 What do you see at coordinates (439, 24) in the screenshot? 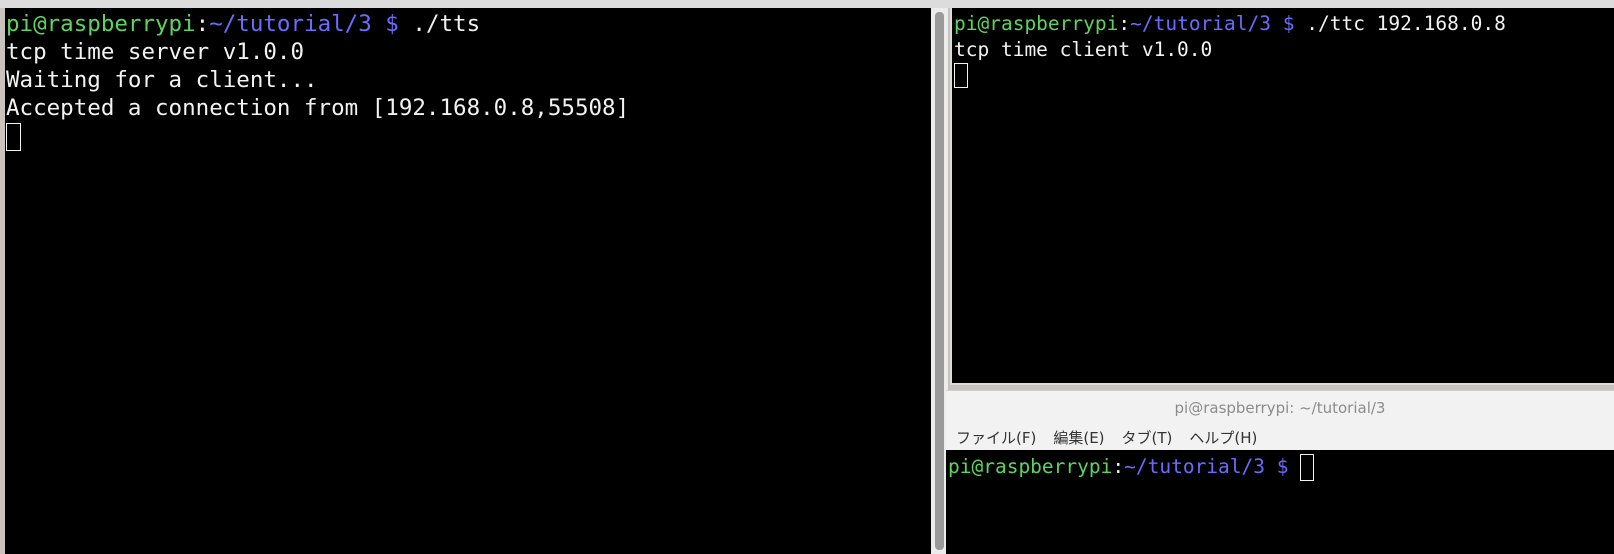
I see `command-text: ./tts` at bounding box center [439, 24].